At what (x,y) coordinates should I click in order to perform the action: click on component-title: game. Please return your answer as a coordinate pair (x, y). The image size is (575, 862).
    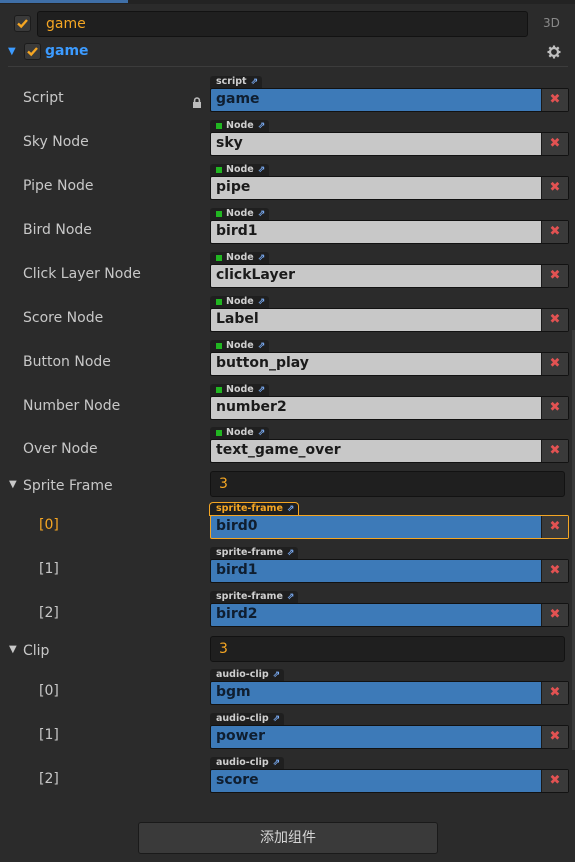
    Looking at the image, I should click on (67, 51).